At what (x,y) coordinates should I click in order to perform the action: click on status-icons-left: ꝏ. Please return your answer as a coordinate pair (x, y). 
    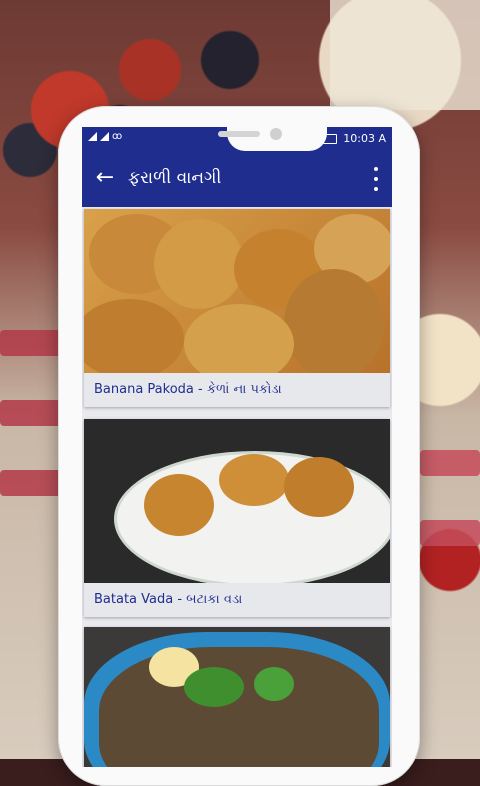
    Looking at the image, I should click on (105, 136).